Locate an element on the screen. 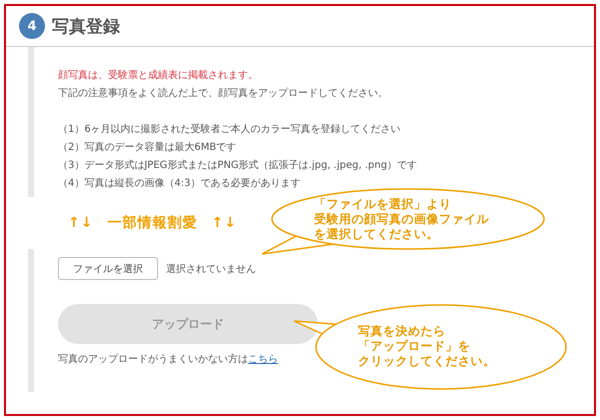 The height and width of the screenshot is (420, 600). requirement-item: （2）写真のデータ容量は最大6MBです is located at coordinates (147, 147).